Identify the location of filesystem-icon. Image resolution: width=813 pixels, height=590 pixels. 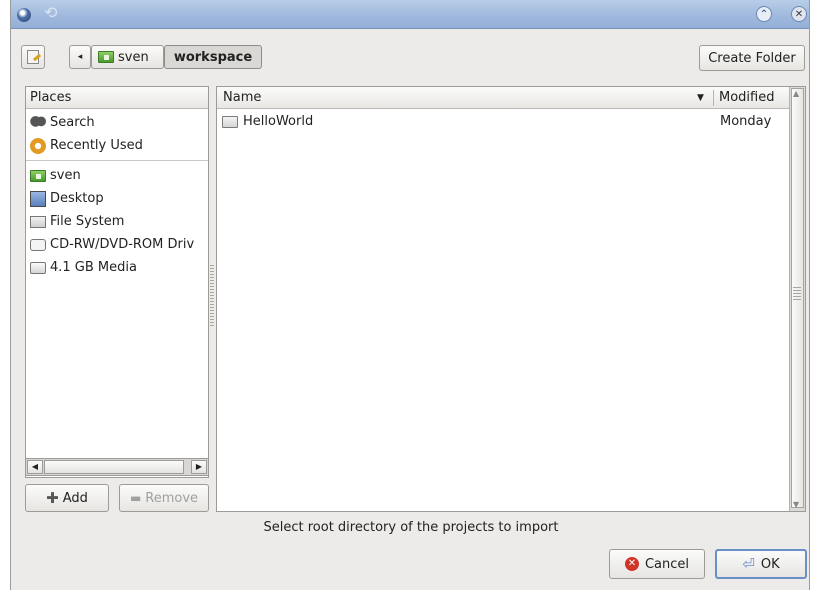
(38, 221).